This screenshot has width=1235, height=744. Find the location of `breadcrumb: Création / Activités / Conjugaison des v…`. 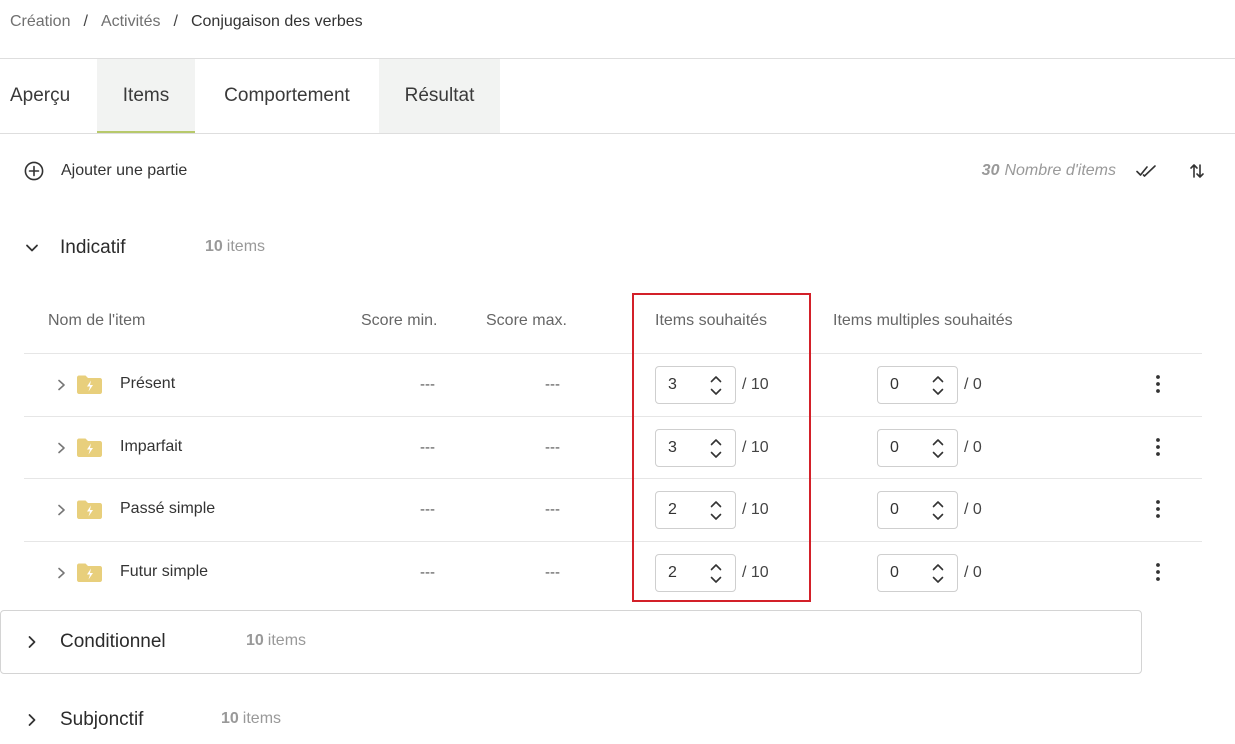

breadcrumb: Création / Activités / Conjugaison des v… is located at coordinates (186, 22).